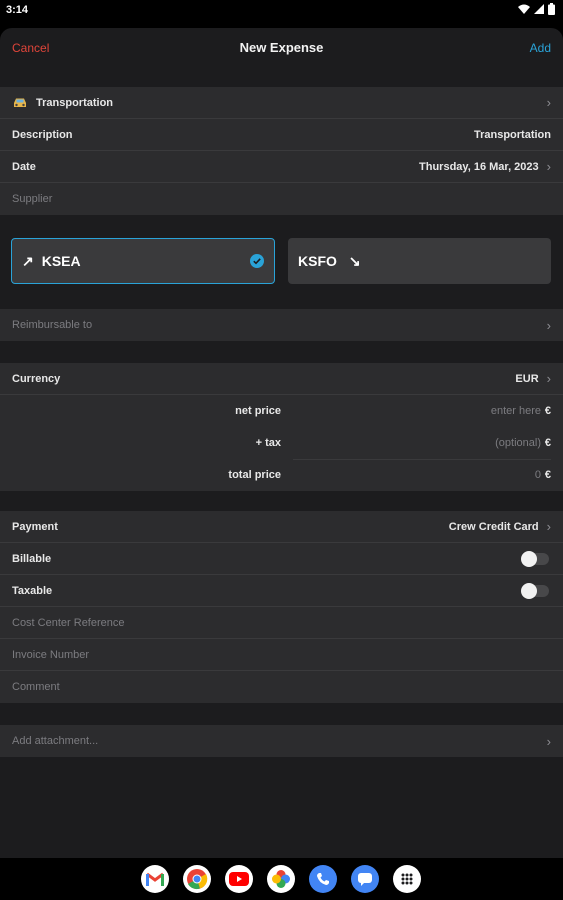 The height and width of the screenshot is (900, 563). Describe the element at coordinates (518, 443) in the screenshot. I see `tax-input: (optional)` at that location.